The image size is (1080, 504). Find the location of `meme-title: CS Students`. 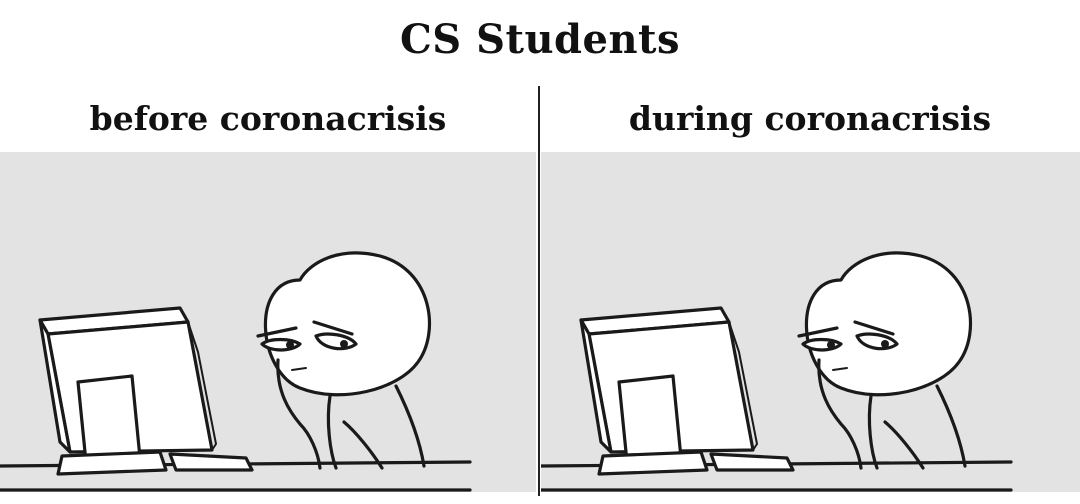

meme-title: CS Students is located at coordinates (540, 39).